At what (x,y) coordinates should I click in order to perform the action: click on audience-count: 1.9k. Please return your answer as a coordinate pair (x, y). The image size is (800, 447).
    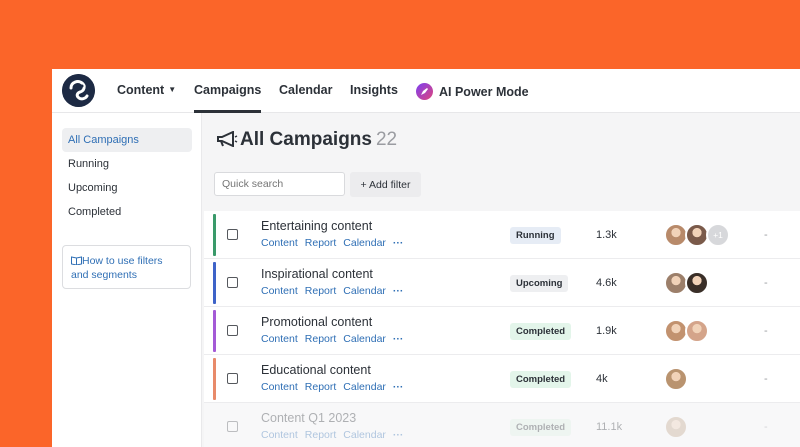
    Looking at the image, I should click on (606, 331).